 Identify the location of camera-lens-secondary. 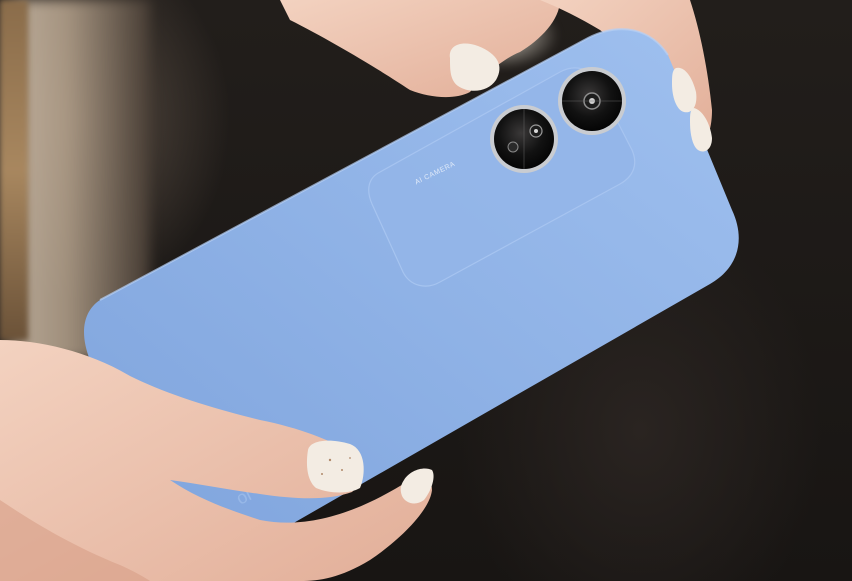
(524, 139).